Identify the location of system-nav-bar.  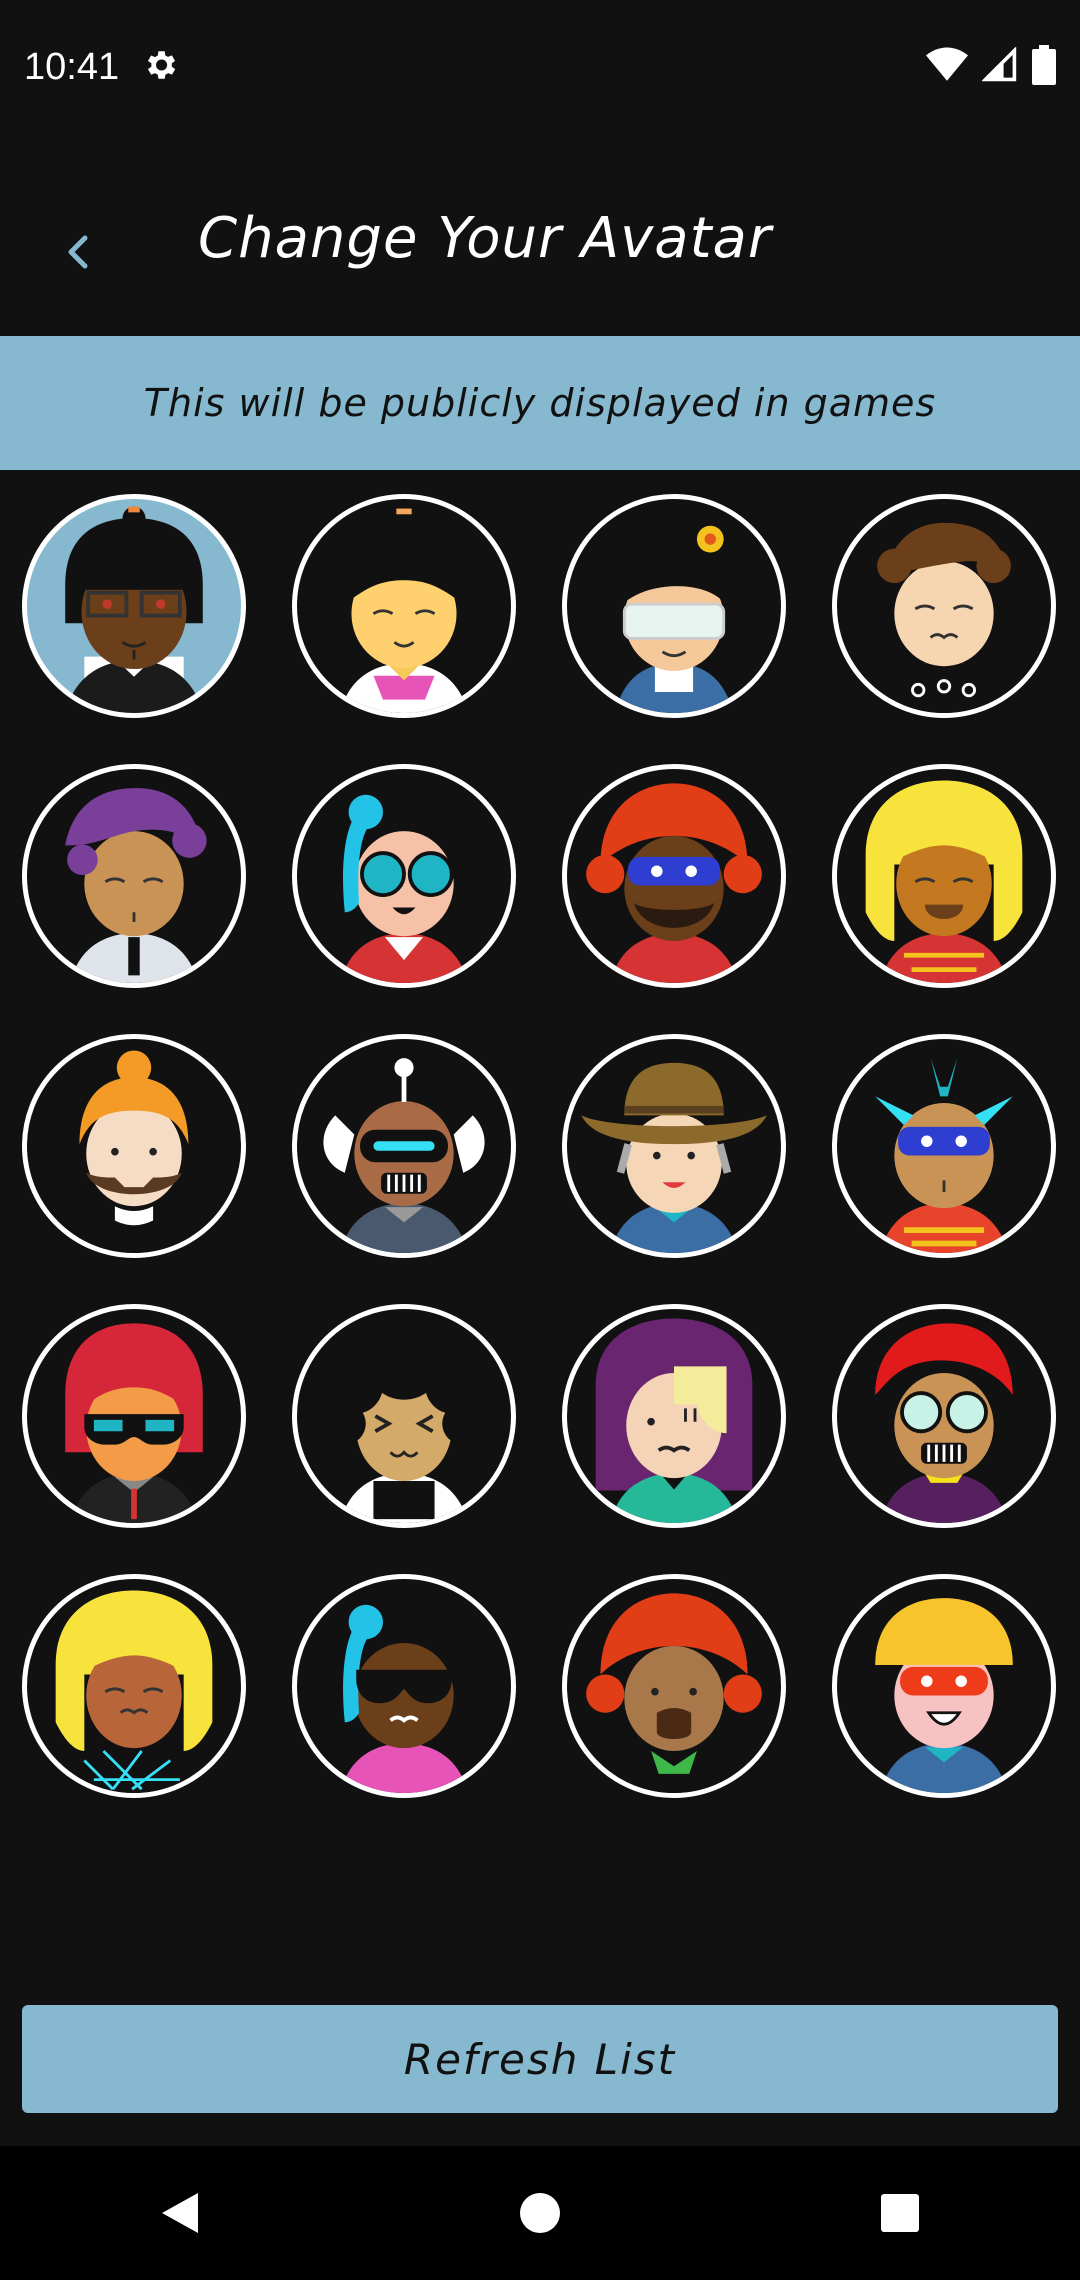
(540, 2213).